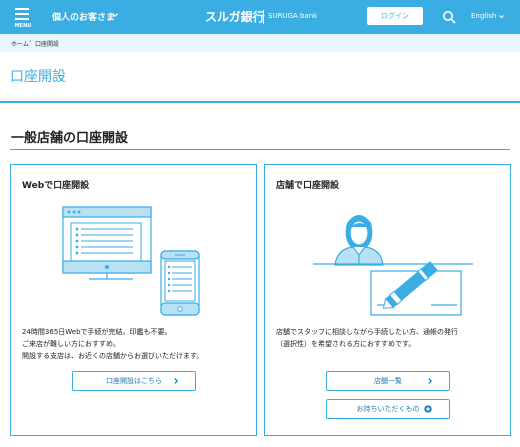  I want to click on computer-smartphone-illustration, so click(131, 261).